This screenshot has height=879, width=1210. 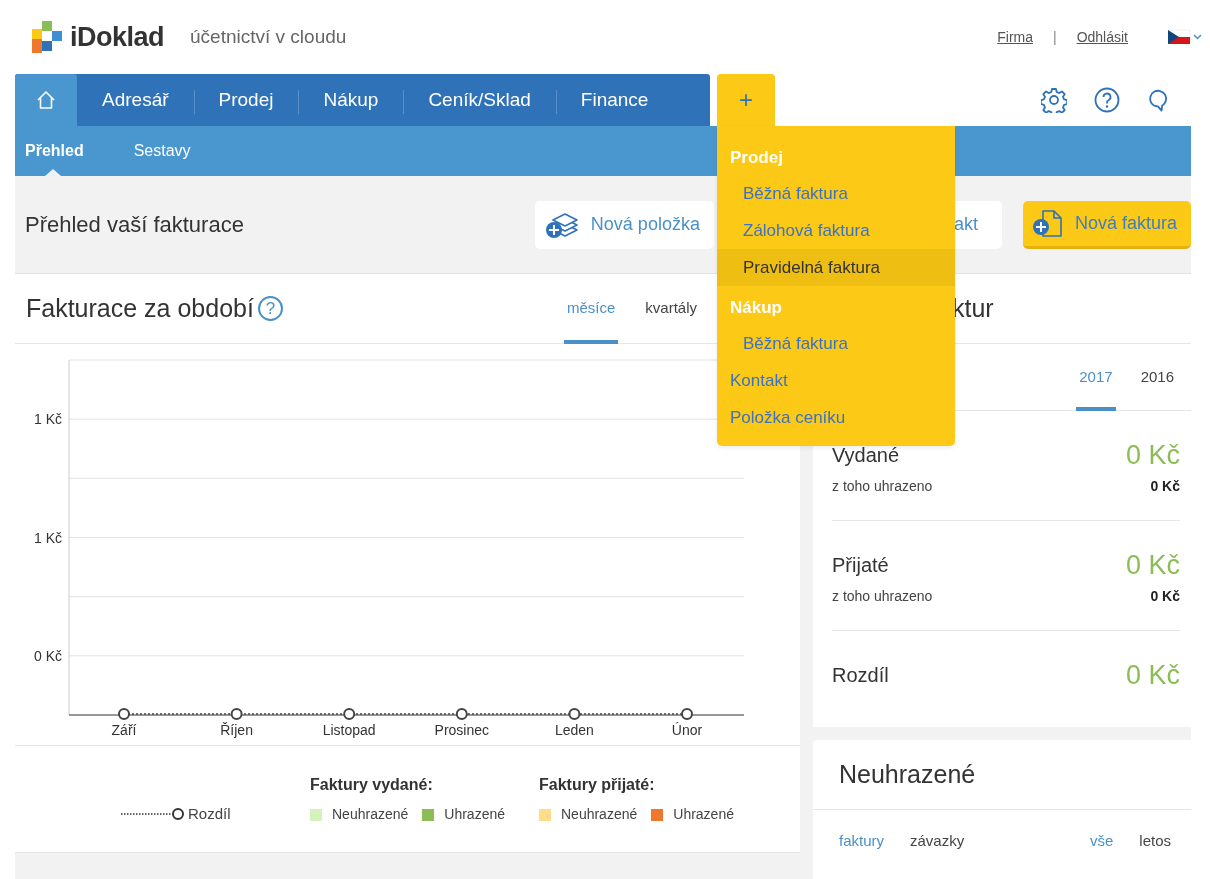 What do you see at coordinates (462, 730) in the screenshot?
I see `x-tick-label: Prosinec` at bounding box center [462, 730].